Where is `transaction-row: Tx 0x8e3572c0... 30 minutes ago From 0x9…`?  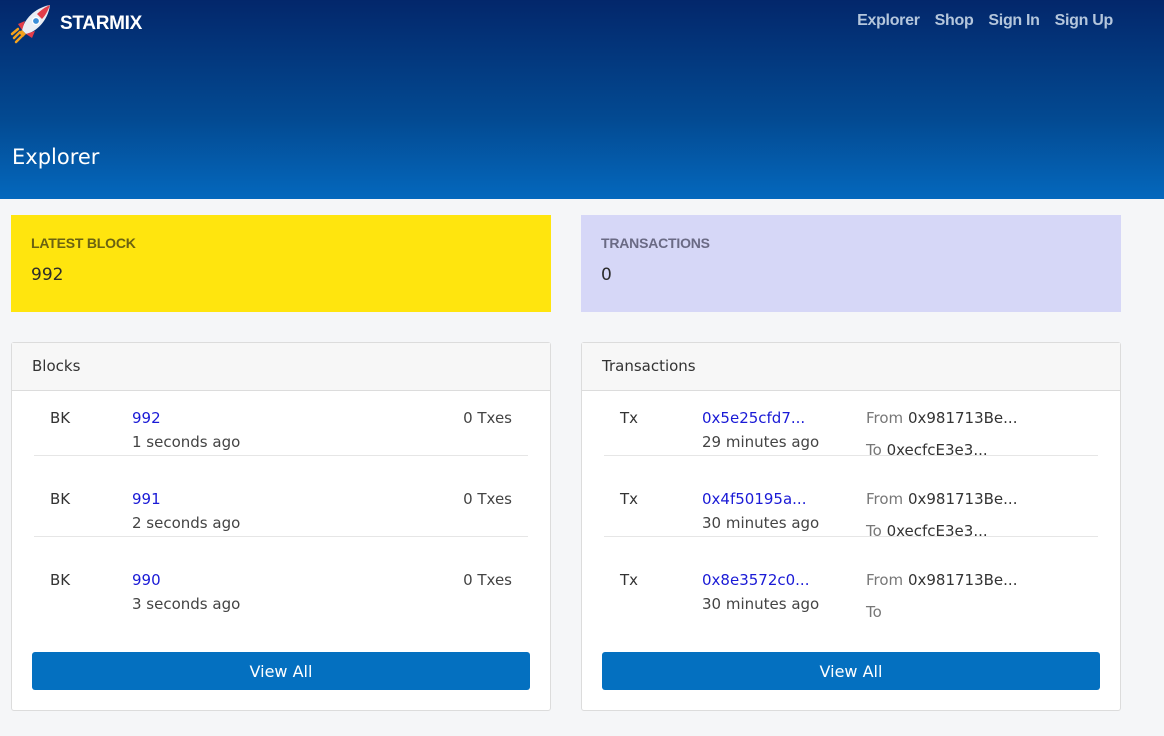
transaction-row: Tx 0x8e3572c0... 30 minutes ago From 0x9… is located at coordinates (851, 579).